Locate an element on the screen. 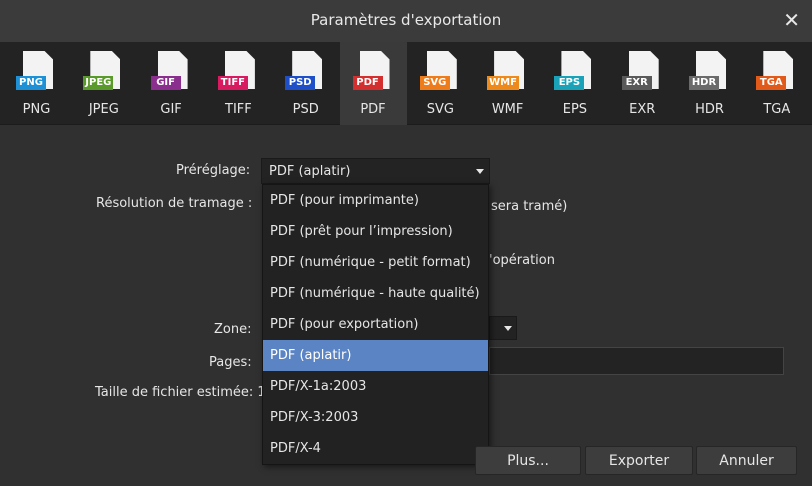 The width and height of the screenshot is (812, 486). format-exr-button: EXR EXR is located at coordinates (642, 83).